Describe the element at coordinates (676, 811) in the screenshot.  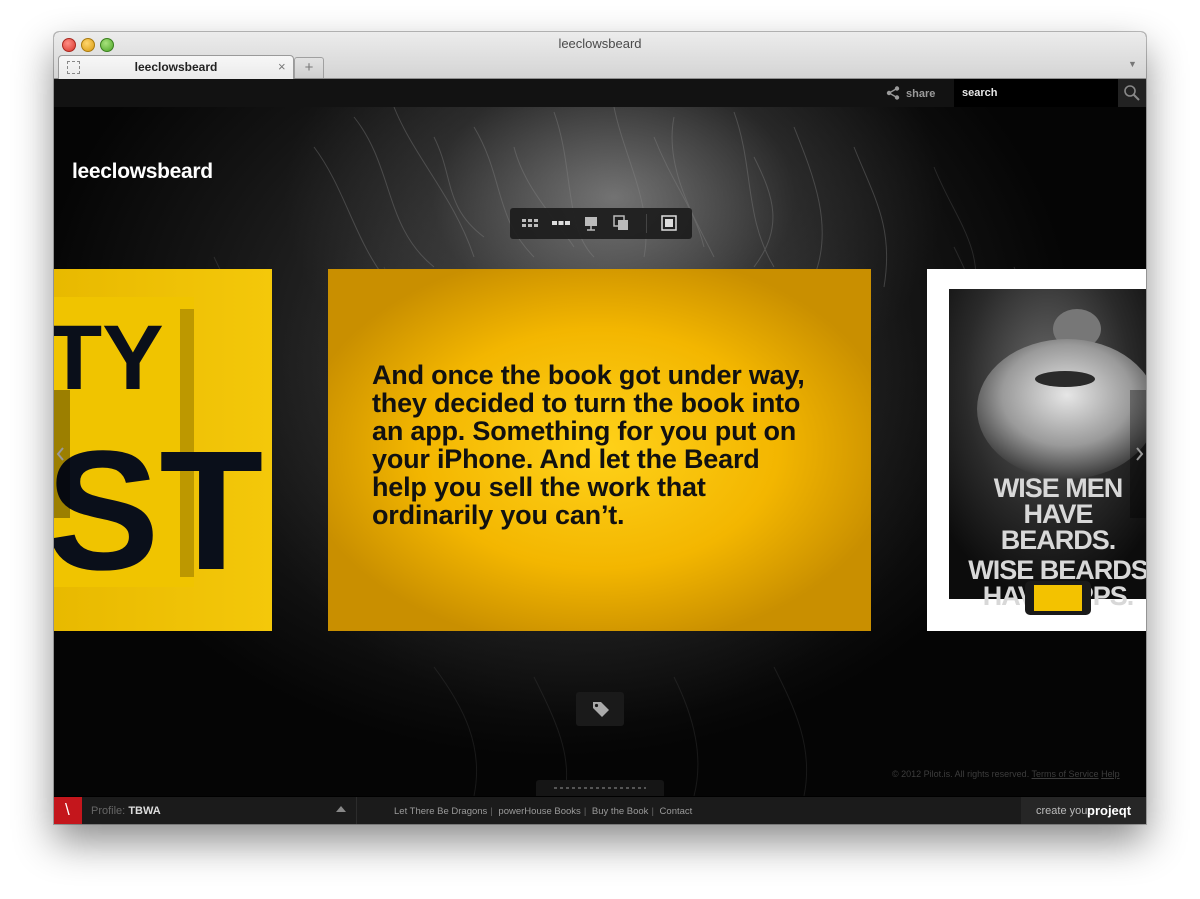
I see `footer-link-contact: Contact` at that location.